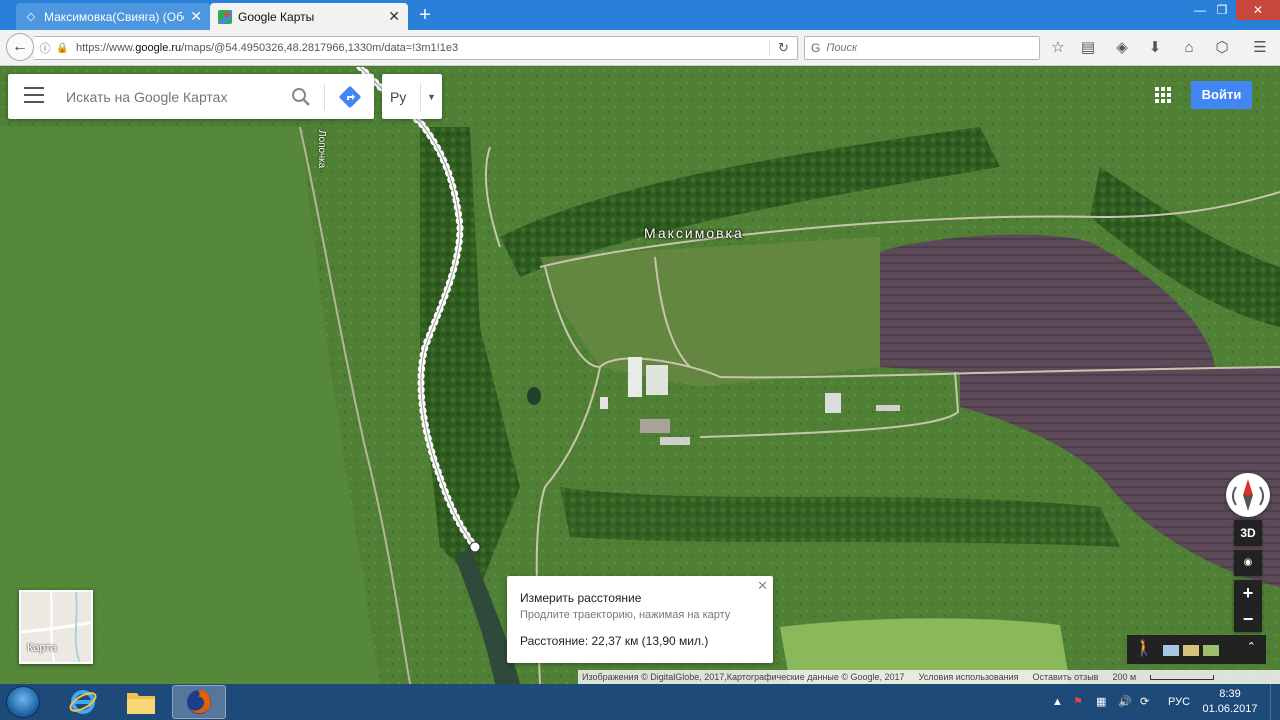  Describe the element at coordinates (350, 97) in the screenshot. I see `directions-icon` at that location.